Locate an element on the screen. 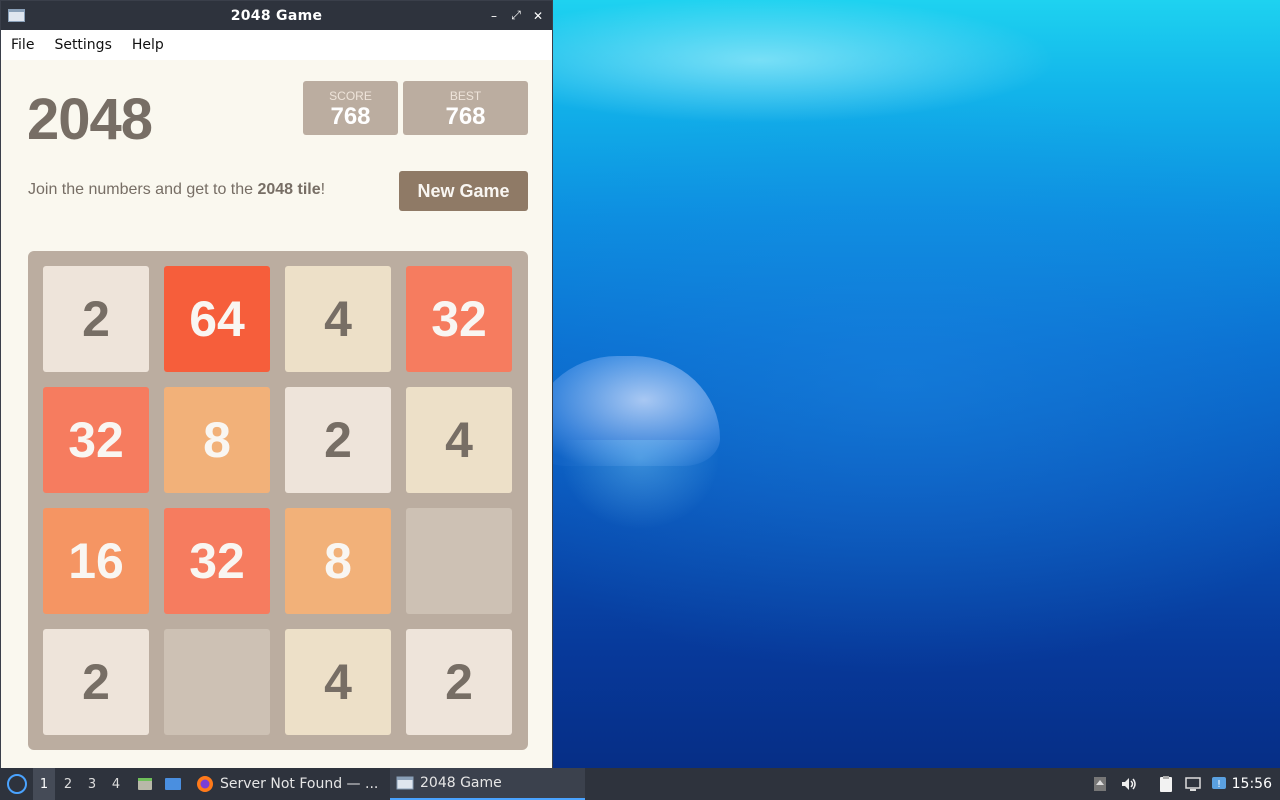 The image size is (1280, 800). menubar: File Settings Help is located at coordinates (276, 45).